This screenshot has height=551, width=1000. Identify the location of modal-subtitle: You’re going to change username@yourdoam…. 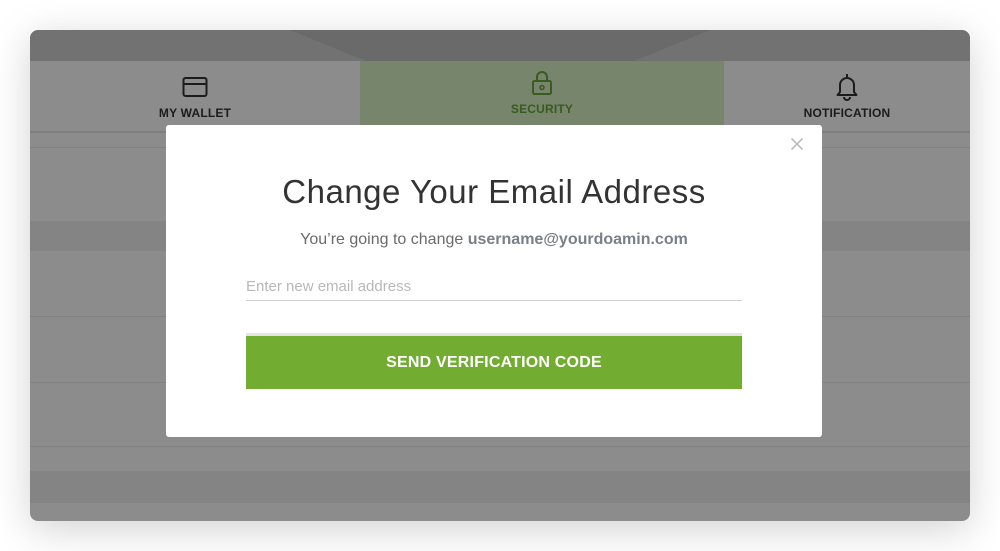
(494, 240).